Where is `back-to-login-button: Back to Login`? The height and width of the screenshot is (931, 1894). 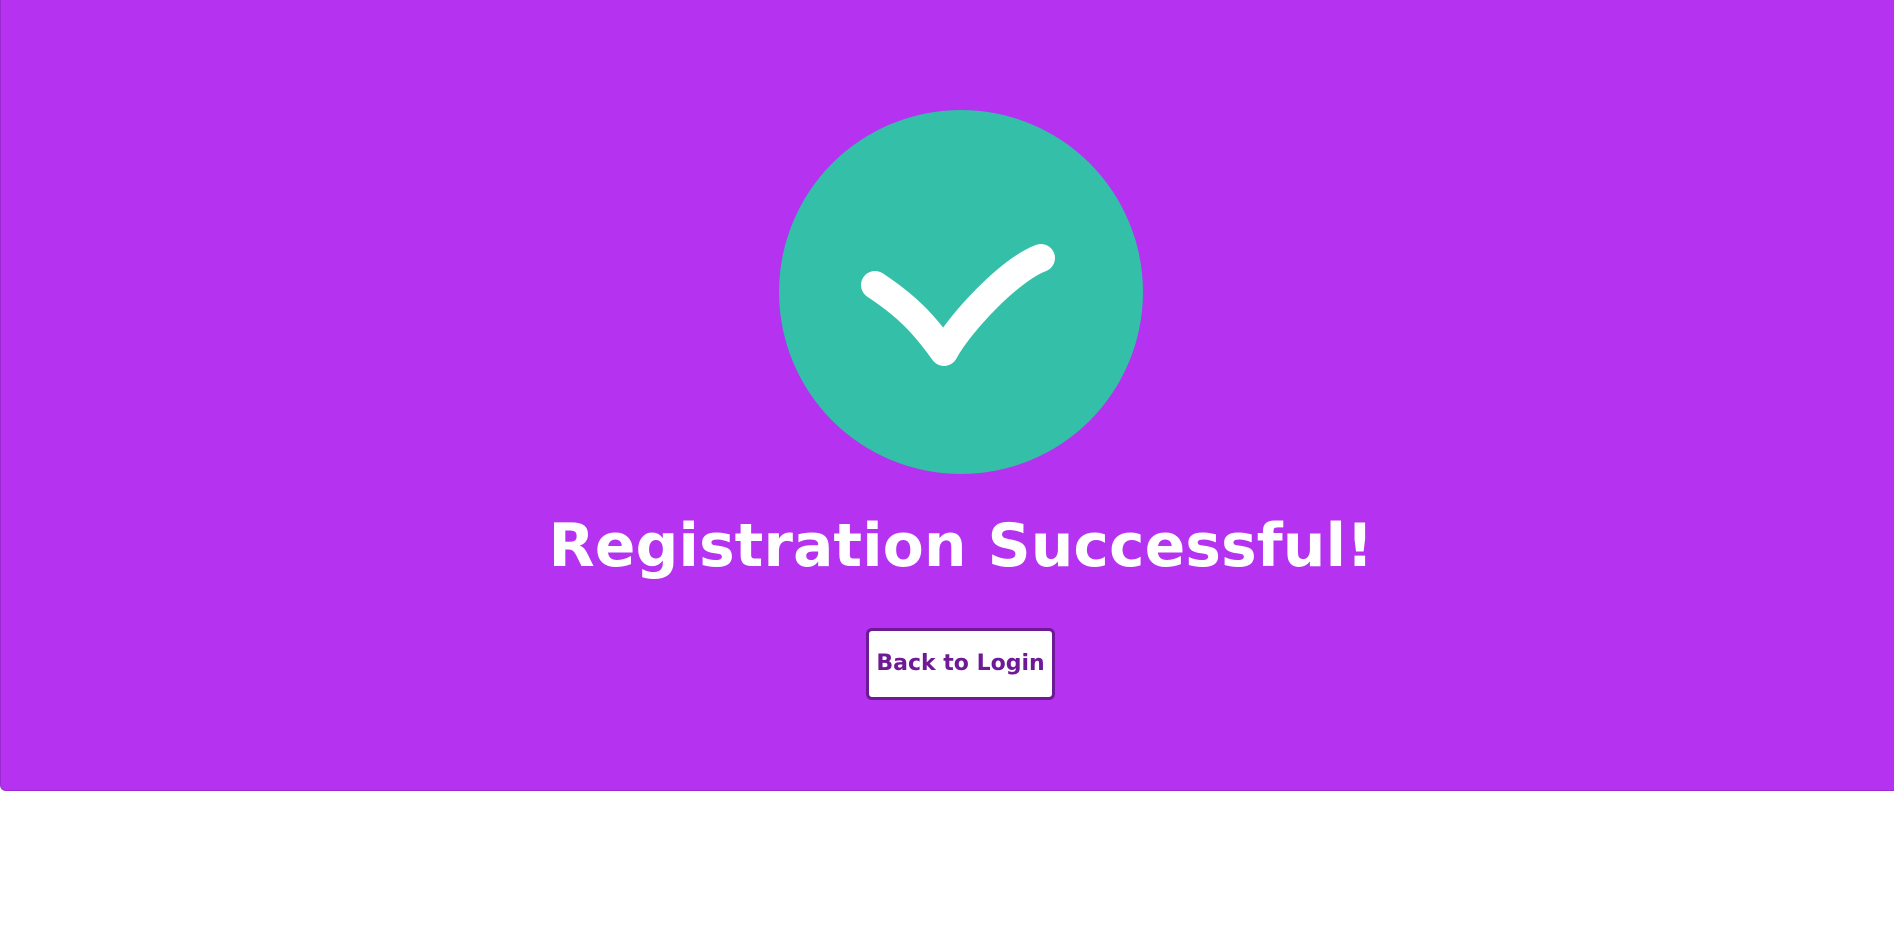 back-to-login-button: Back to Login is located at coordinates (960, 664).